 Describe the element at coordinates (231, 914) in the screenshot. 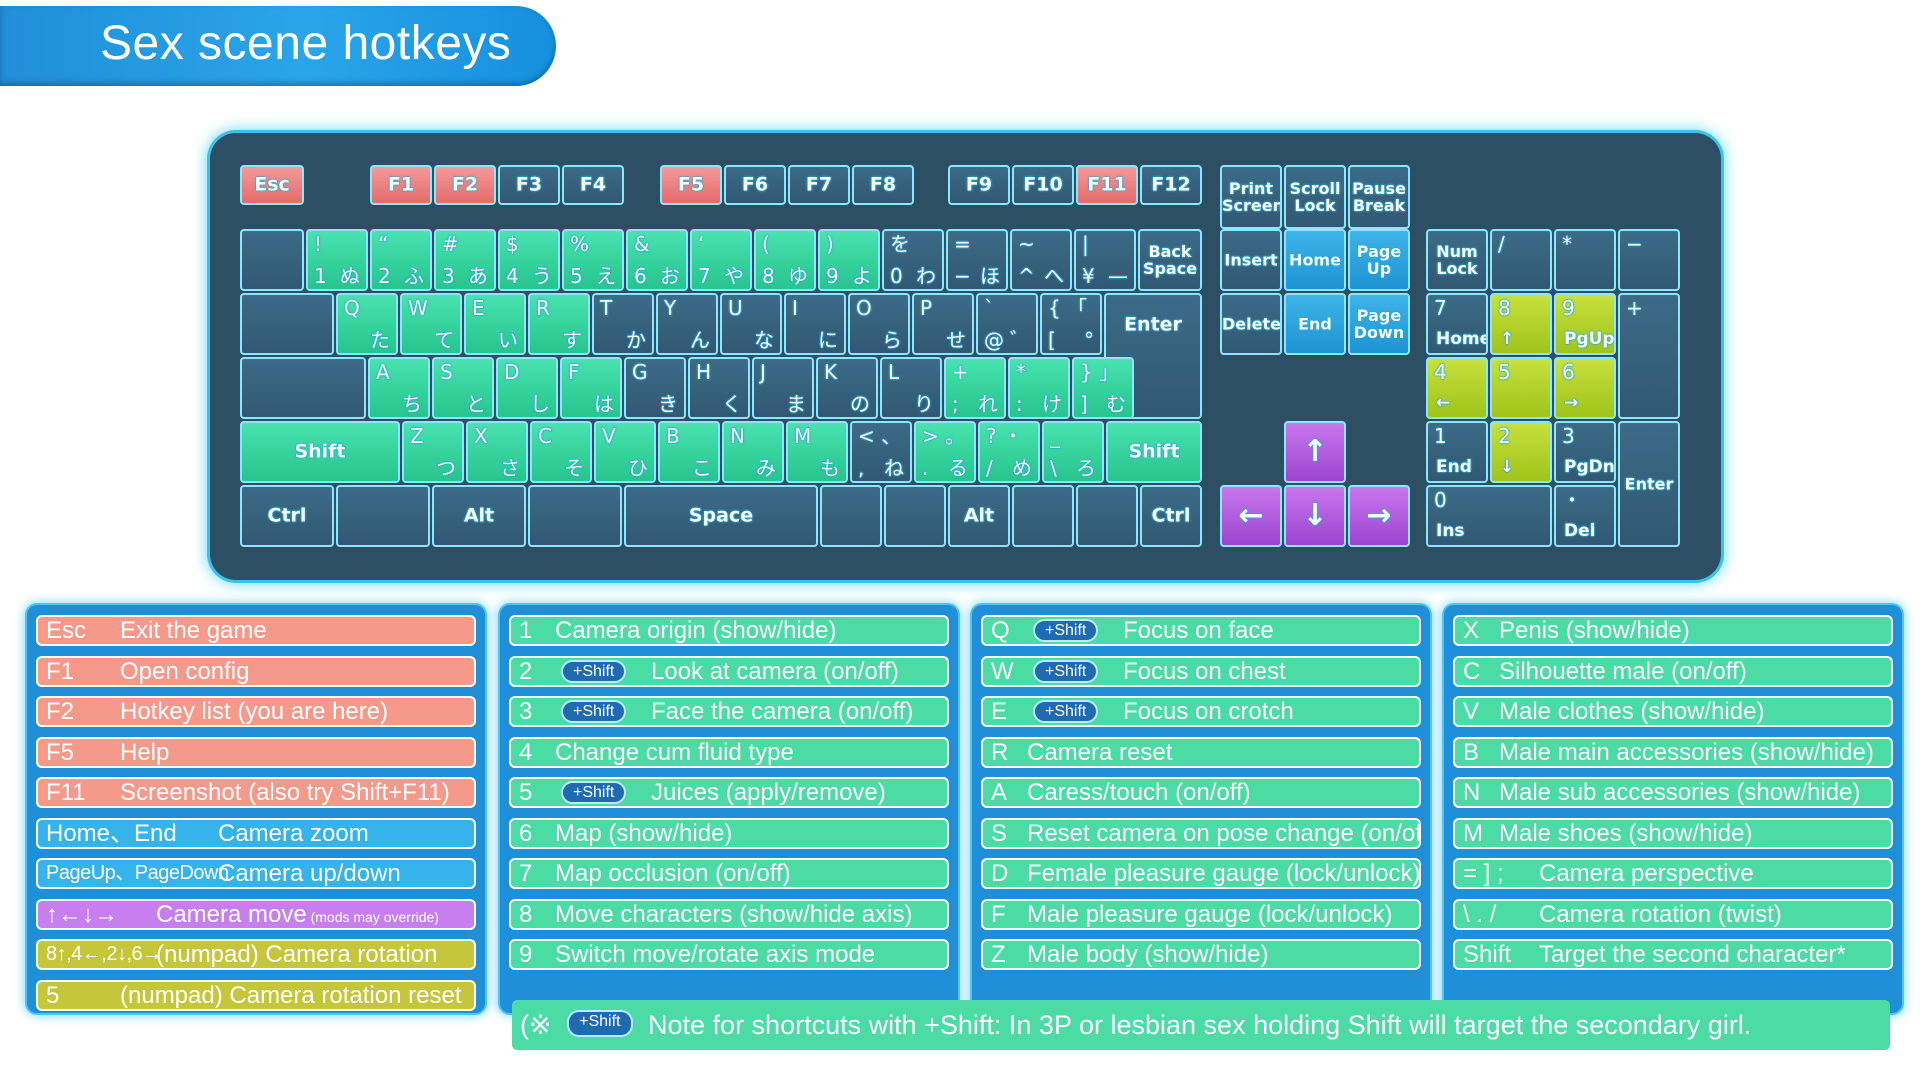

I see `hotkey-description-text: Camera move` at that location.